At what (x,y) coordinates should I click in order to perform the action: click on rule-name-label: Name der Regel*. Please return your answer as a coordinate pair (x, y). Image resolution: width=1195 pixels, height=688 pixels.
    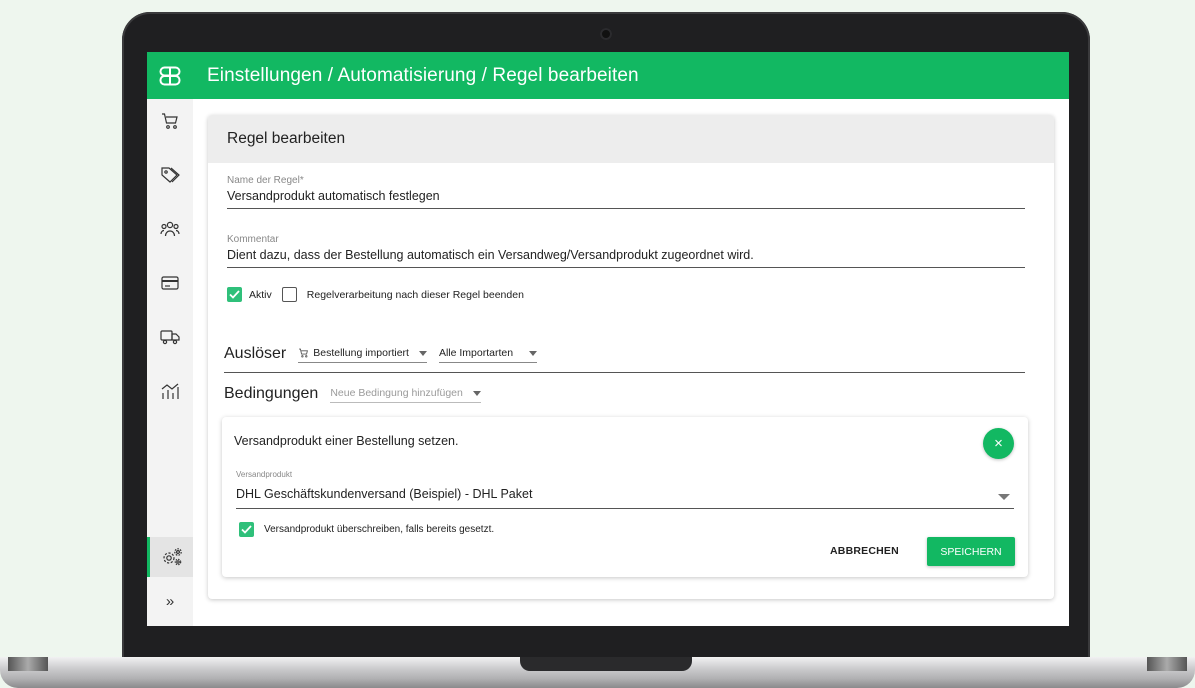
    Looking at the image, I should click on (265, 180).